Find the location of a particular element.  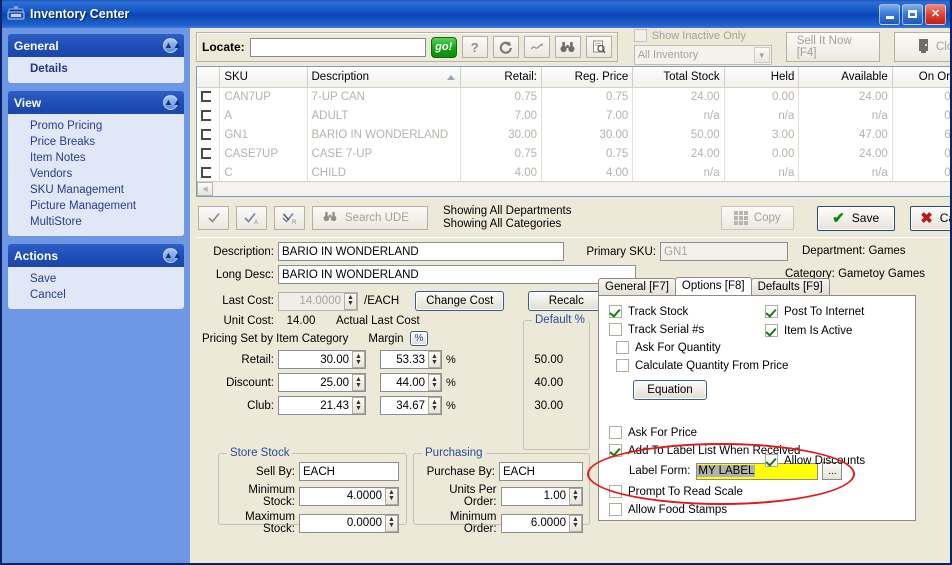

th-available: Available is located at coordinates (845, 77).